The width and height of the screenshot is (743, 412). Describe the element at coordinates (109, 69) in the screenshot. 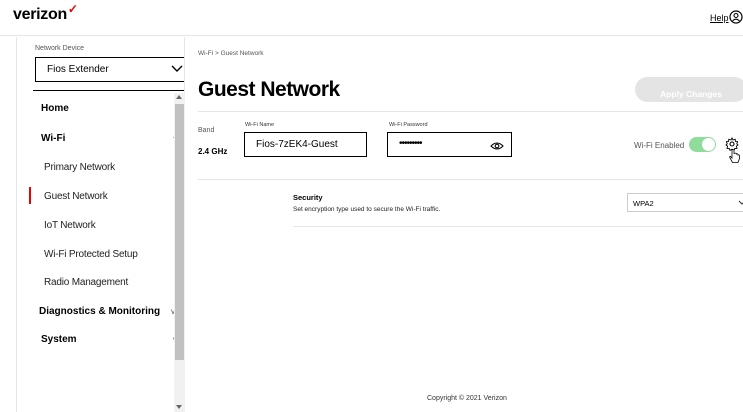

I see `network-device-select: Fios Extender` at that location.